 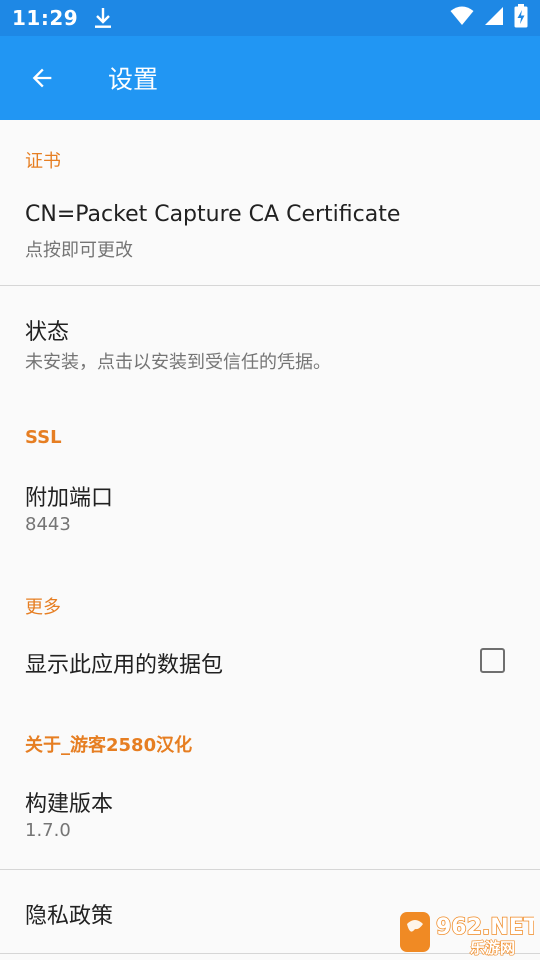 I want to click on setting-title: 附加端口, so click(x=69, y=498).